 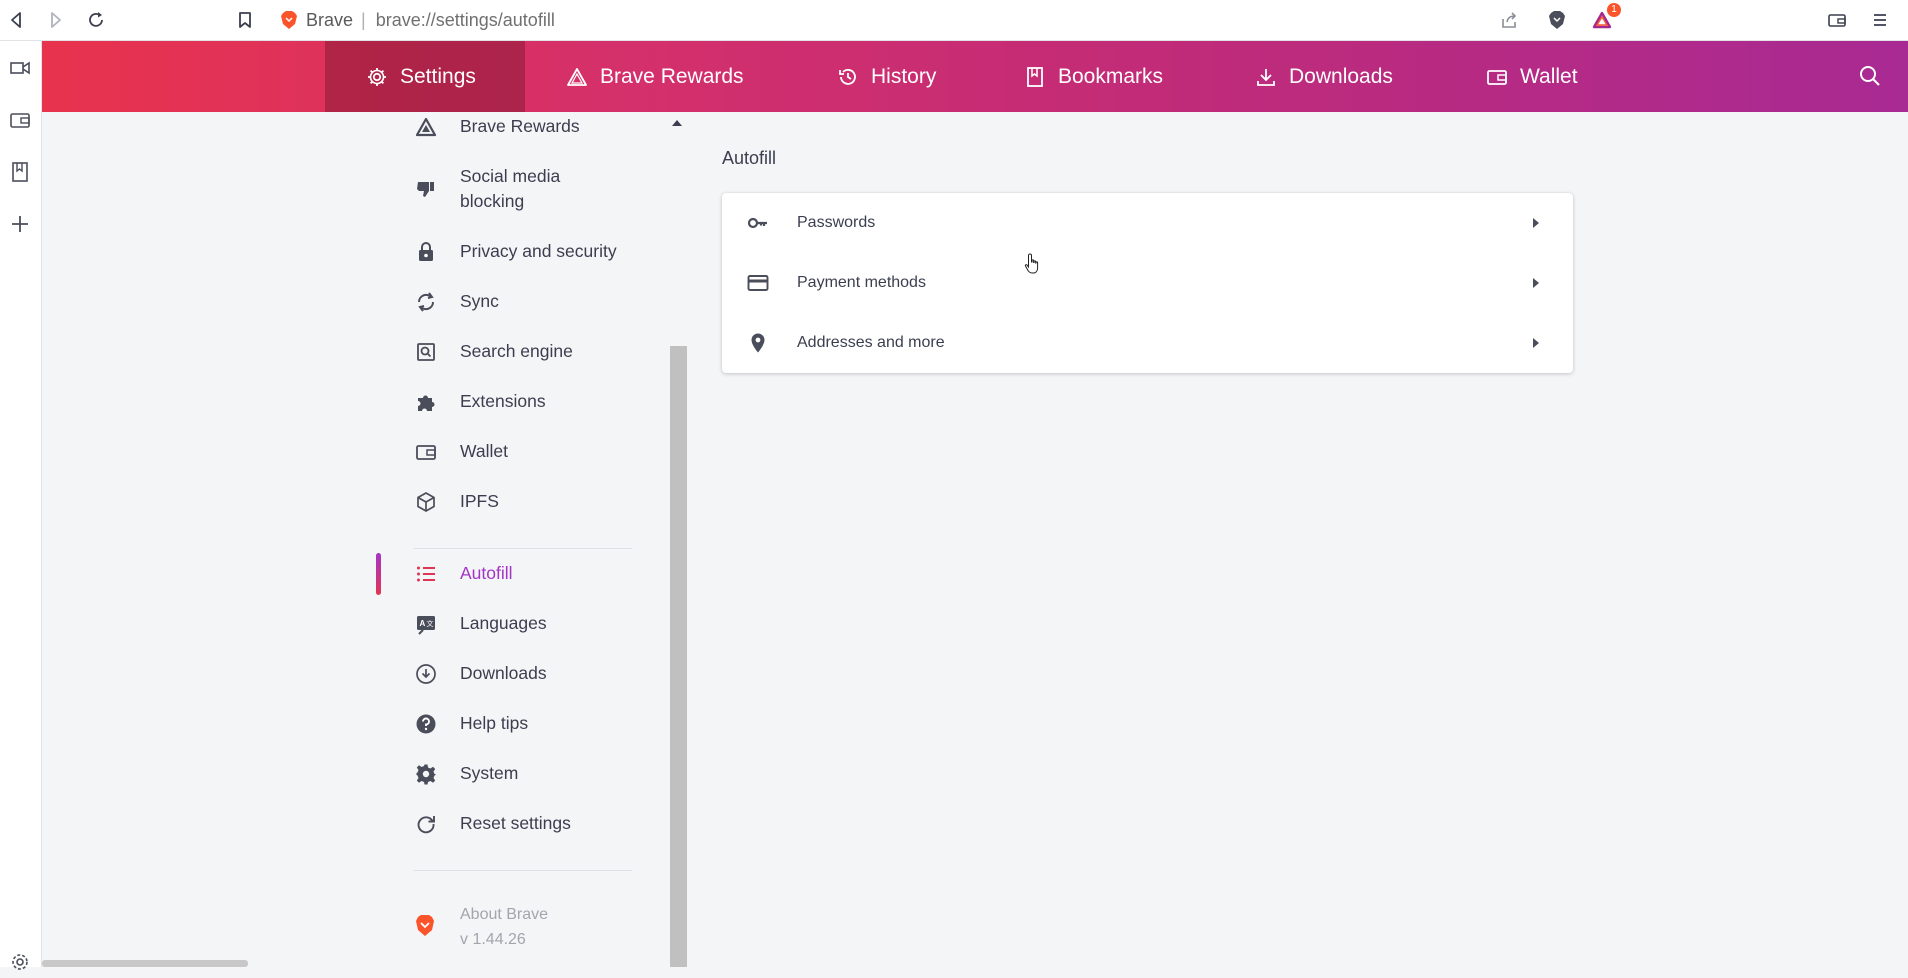 I want to click on rewards-badge: 1, so click(x=1614, y=10).